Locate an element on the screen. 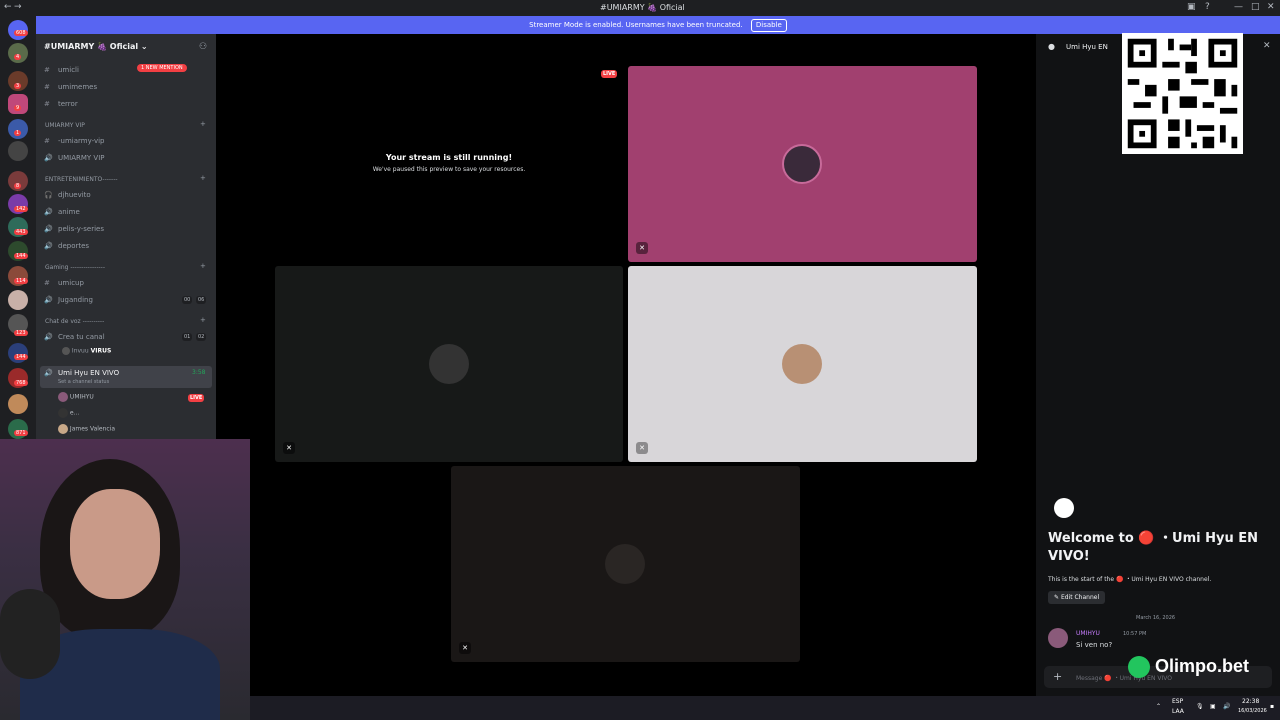 Image resolution: width=1280 pixels, height=720 pixels. server-badge: 1 is located at coordinates (18, 133).